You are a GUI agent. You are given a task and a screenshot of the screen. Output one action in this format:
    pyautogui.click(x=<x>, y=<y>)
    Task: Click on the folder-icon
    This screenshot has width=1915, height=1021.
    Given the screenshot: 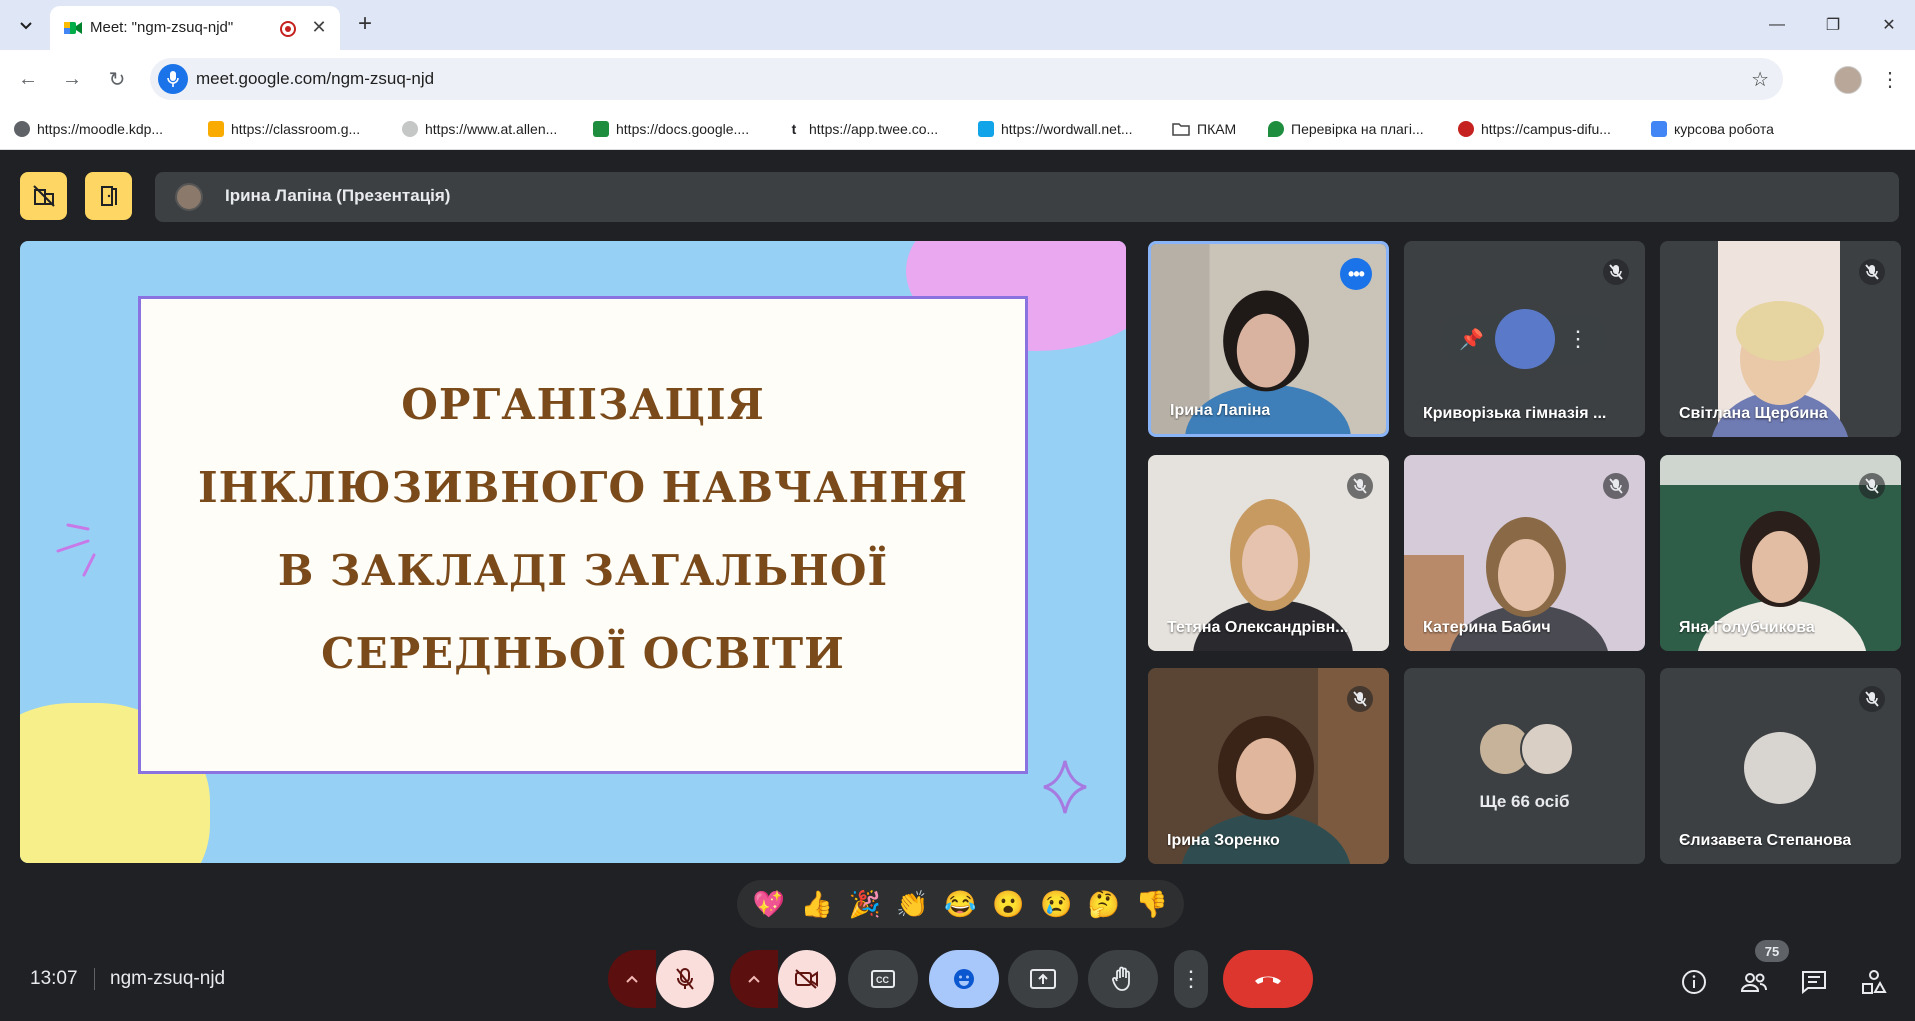 What is the action you would take?
    pyautogui.click(x=1181, y=129)
    